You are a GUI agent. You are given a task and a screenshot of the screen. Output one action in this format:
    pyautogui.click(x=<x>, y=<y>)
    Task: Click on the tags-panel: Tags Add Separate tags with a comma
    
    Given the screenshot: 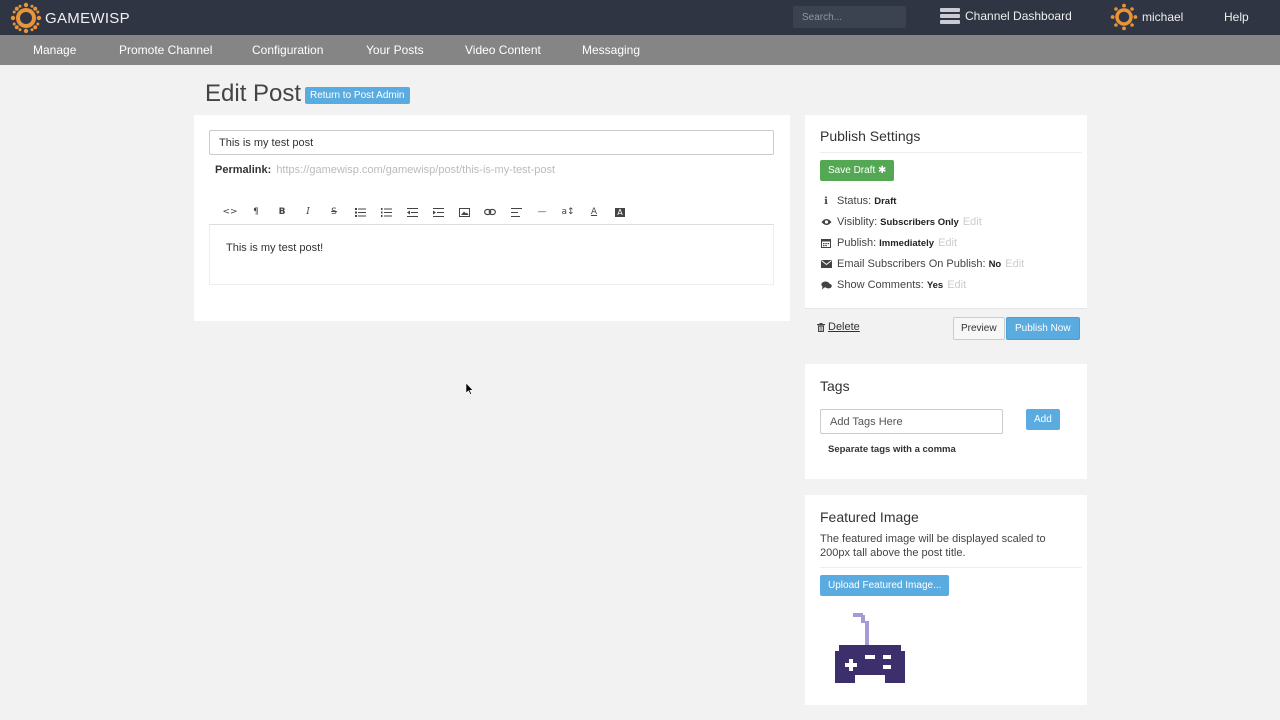 What is the action you would take?
    pyautogui.click(x=946, y=421)
    